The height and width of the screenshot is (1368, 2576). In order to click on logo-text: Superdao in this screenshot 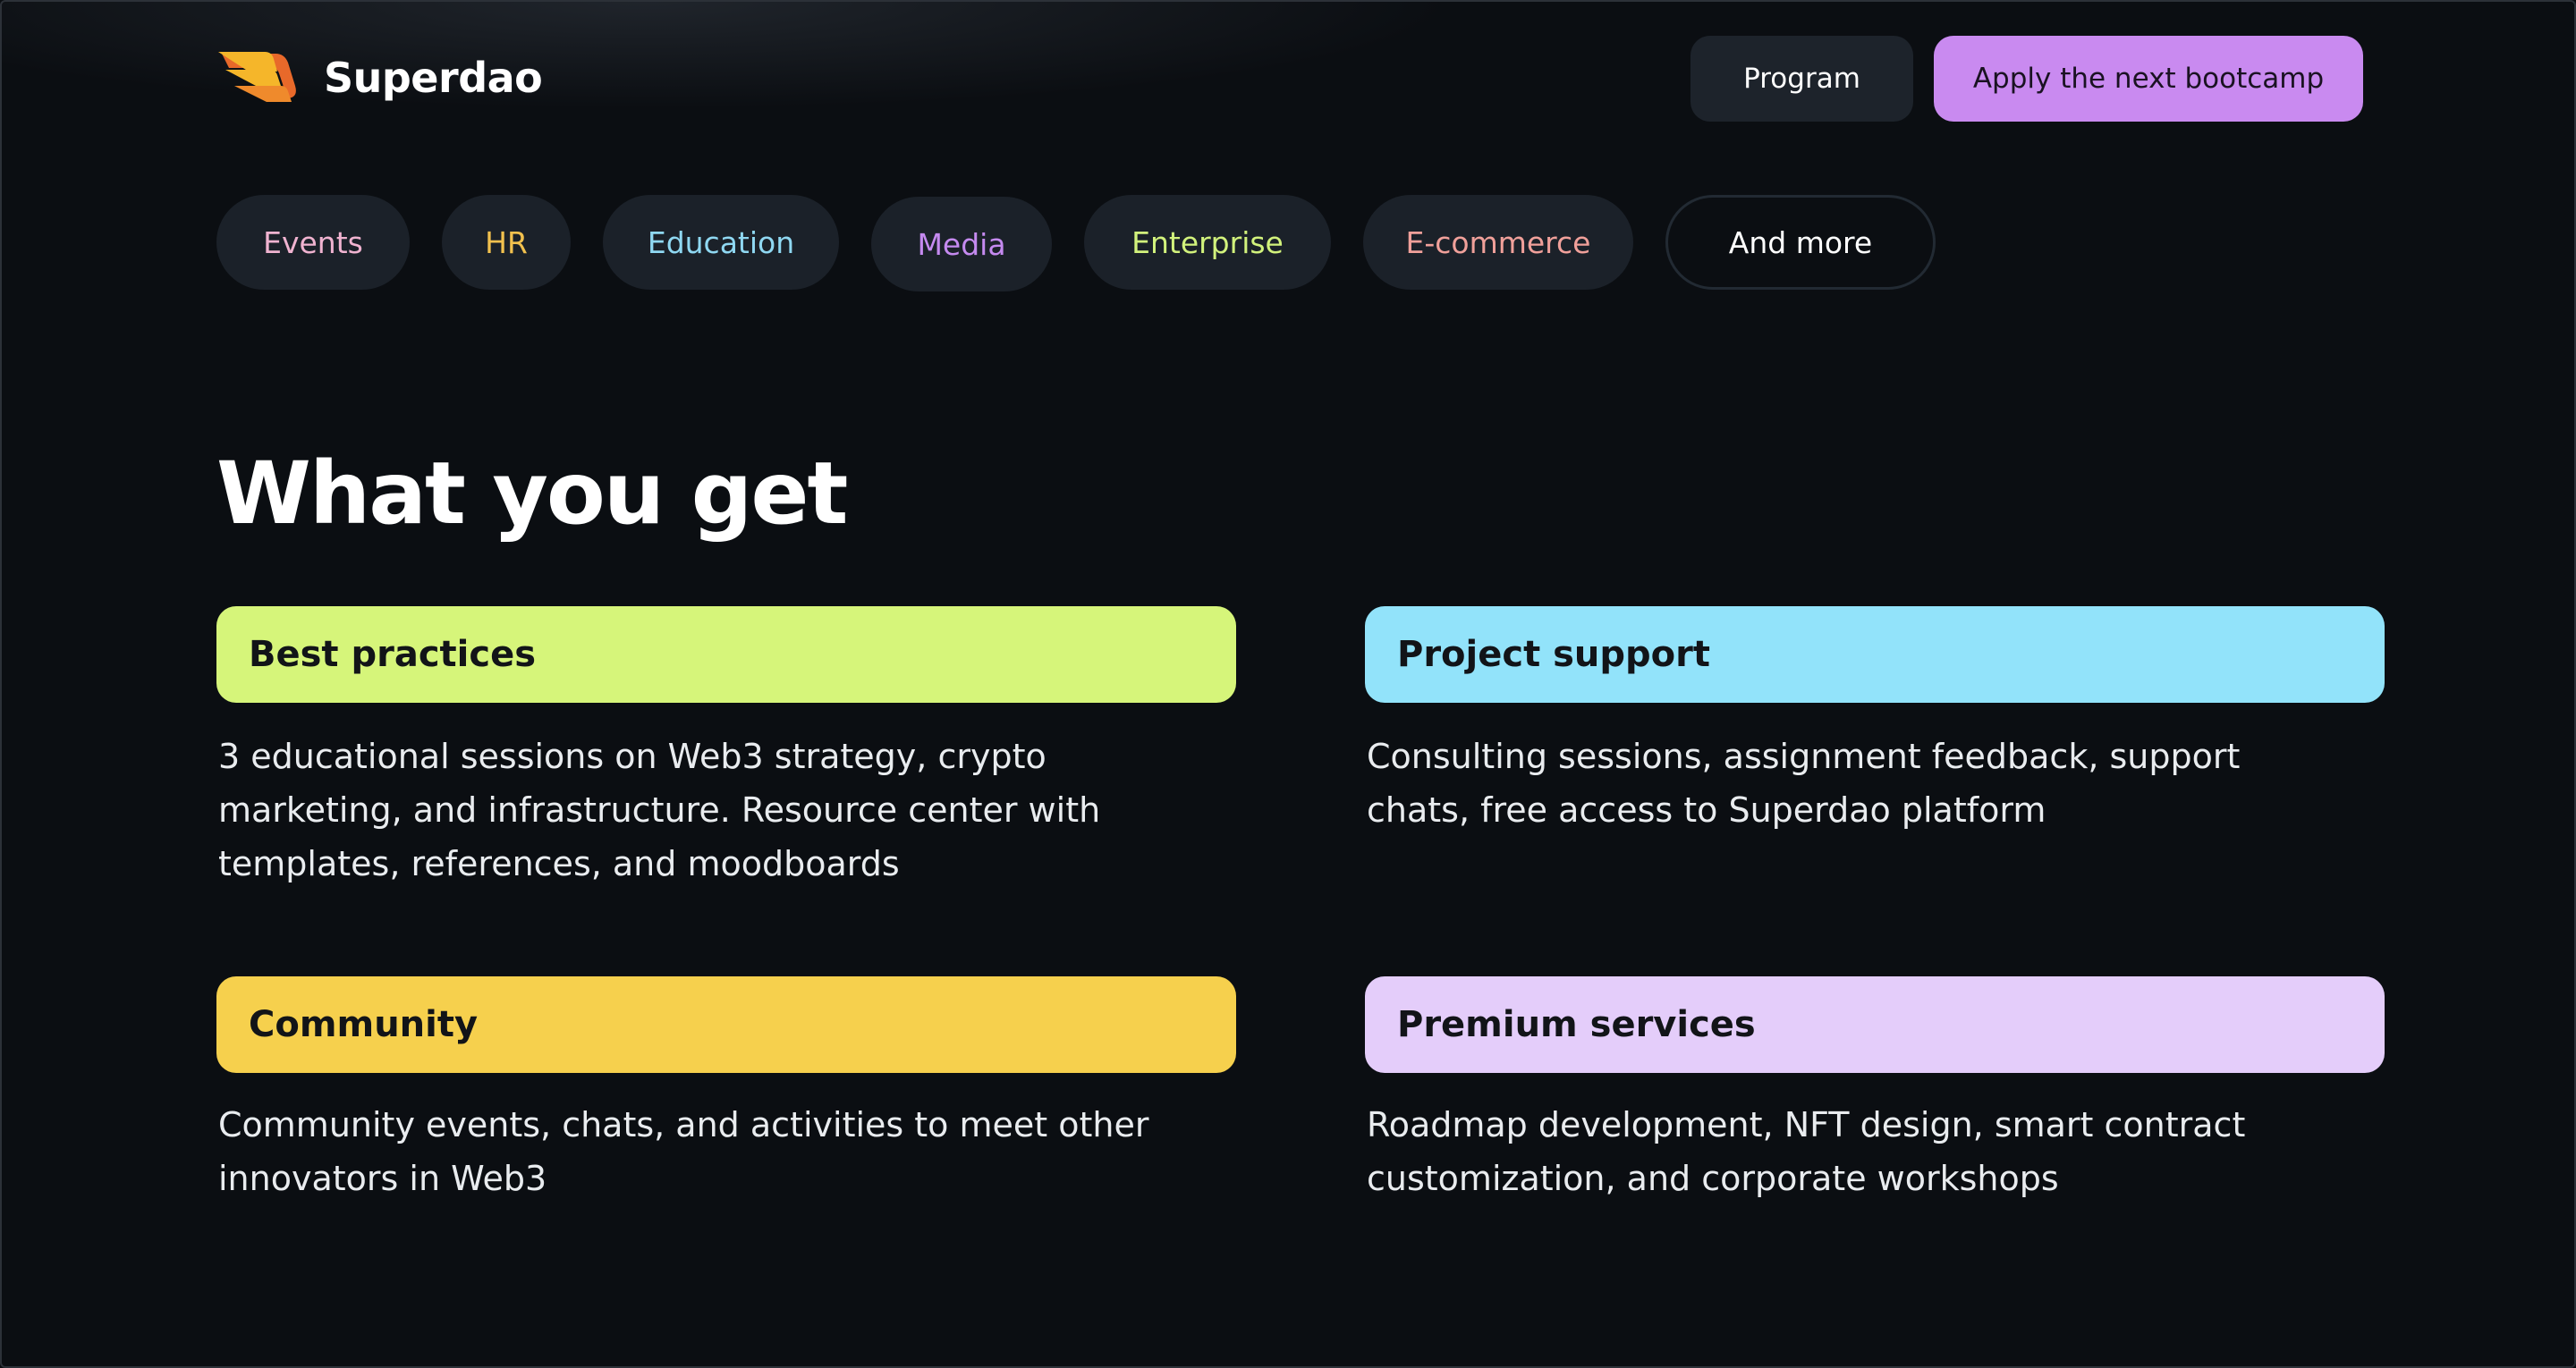, I will do `click(433, 78)`.